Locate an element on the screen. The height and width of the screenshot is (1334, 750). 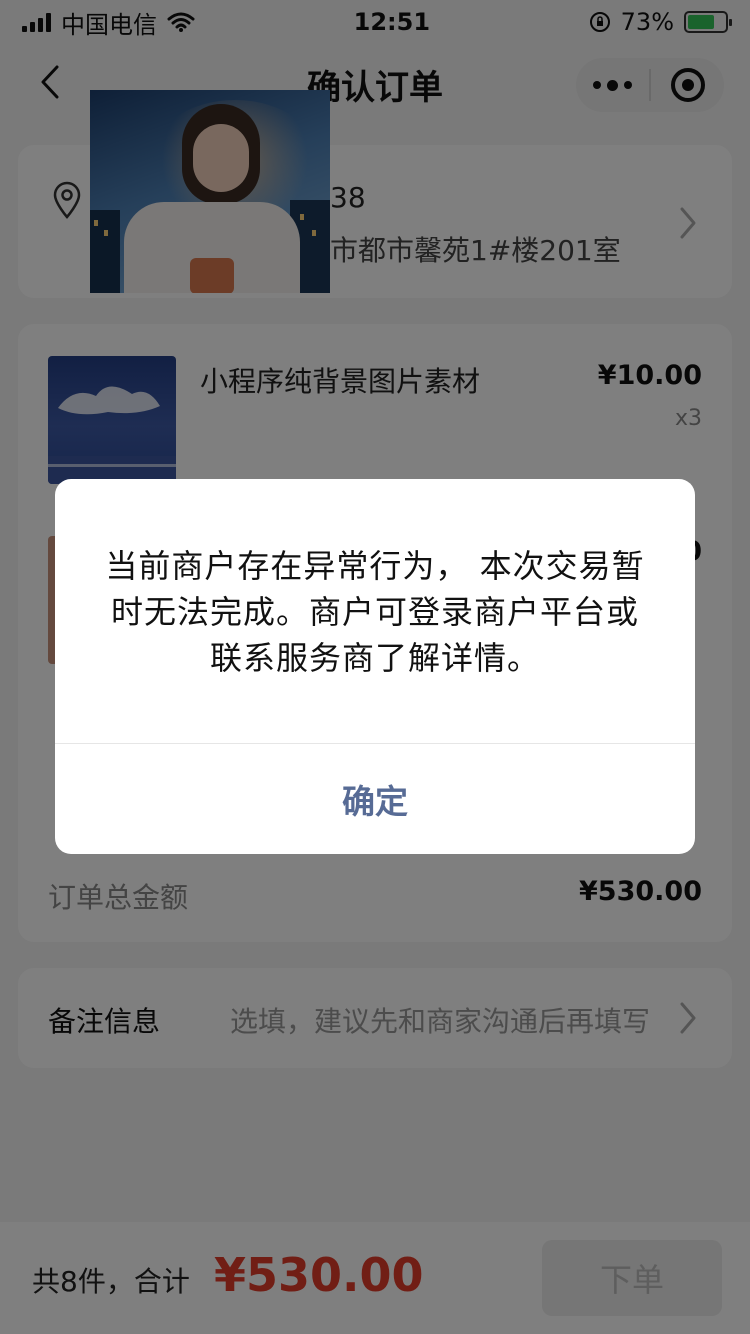
confirm-button: 确定 is located at coordinates (375, 799).